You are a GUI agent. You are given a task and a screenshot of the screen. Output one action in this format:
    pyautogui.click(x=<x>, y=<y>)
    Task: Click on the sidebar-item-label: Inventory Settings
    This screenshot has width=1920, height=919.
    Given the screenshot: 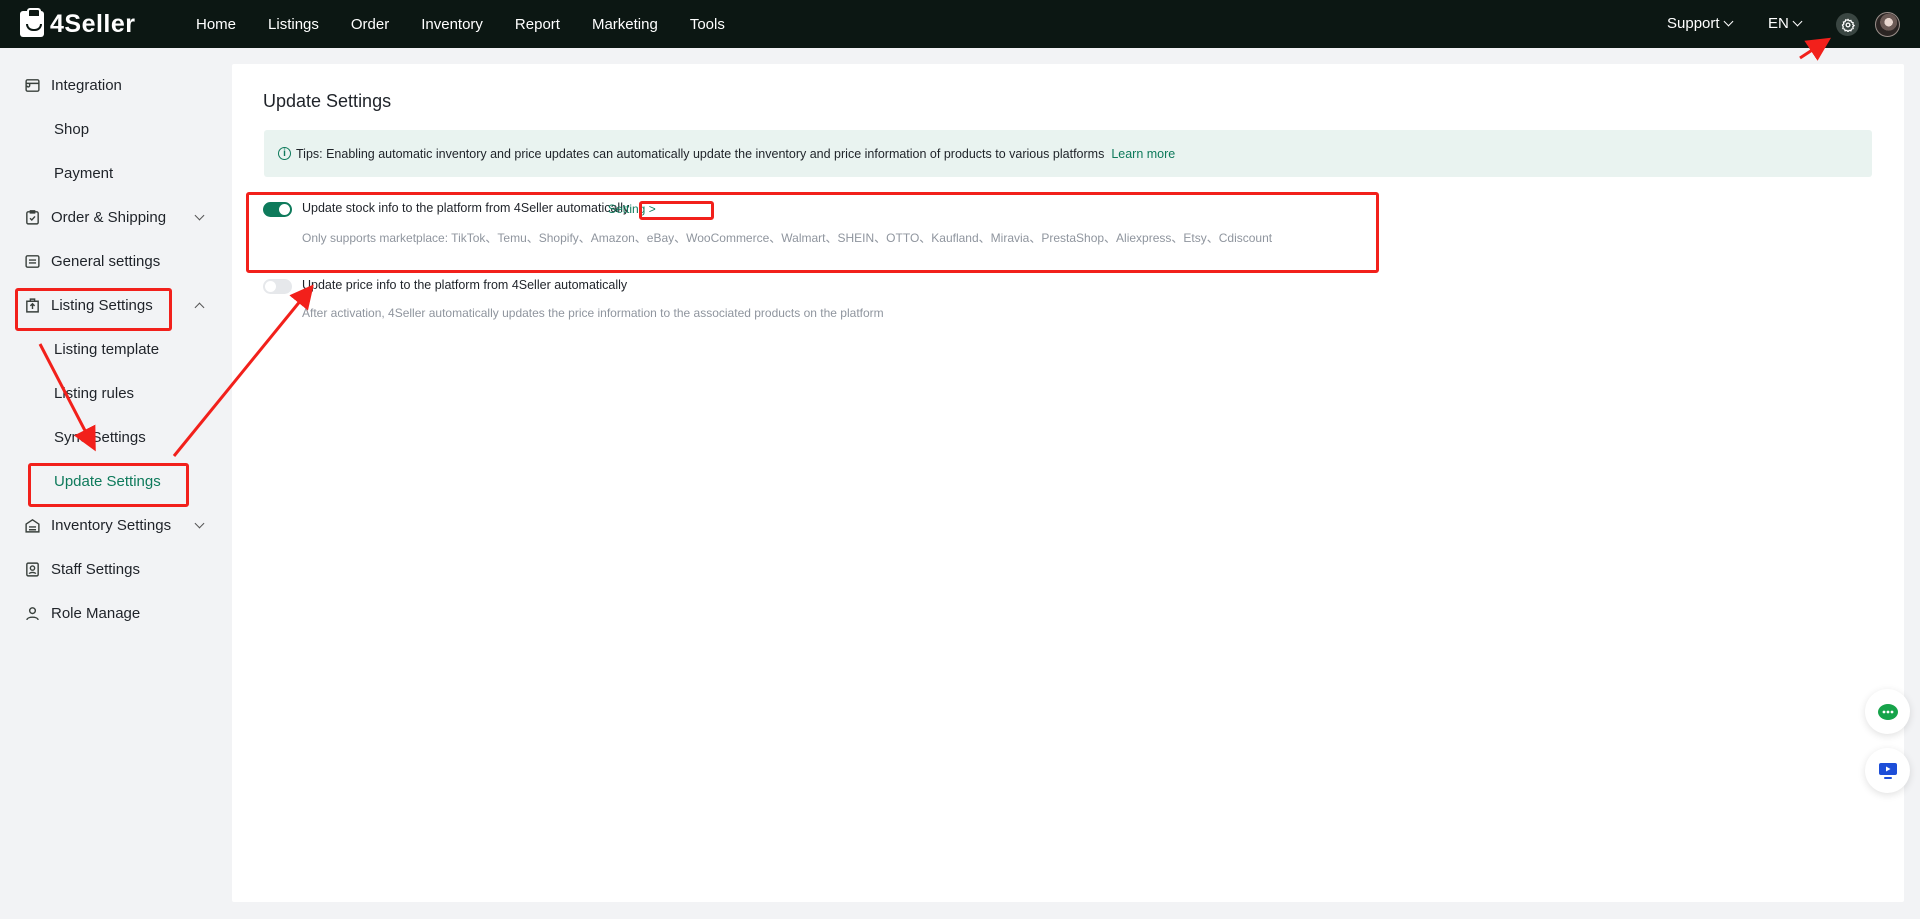 What is the action you would take?
    pyautogui.click(x=111, y=525)
    